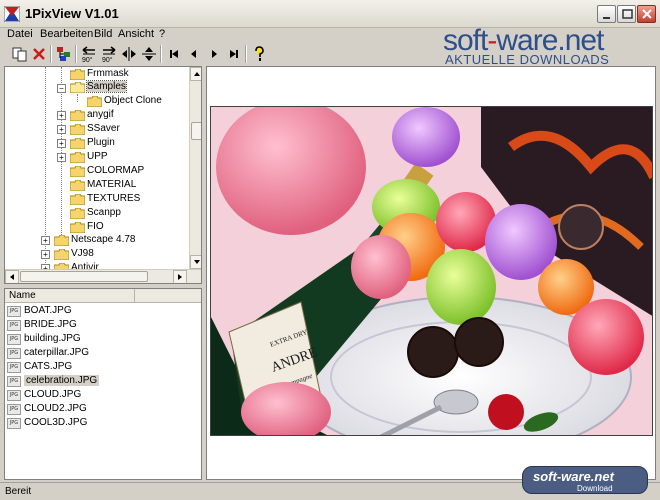 The width and height of the screenshot is (660, 500). I want to click on tree-horizontal-scrollbar, so click(103, 276).